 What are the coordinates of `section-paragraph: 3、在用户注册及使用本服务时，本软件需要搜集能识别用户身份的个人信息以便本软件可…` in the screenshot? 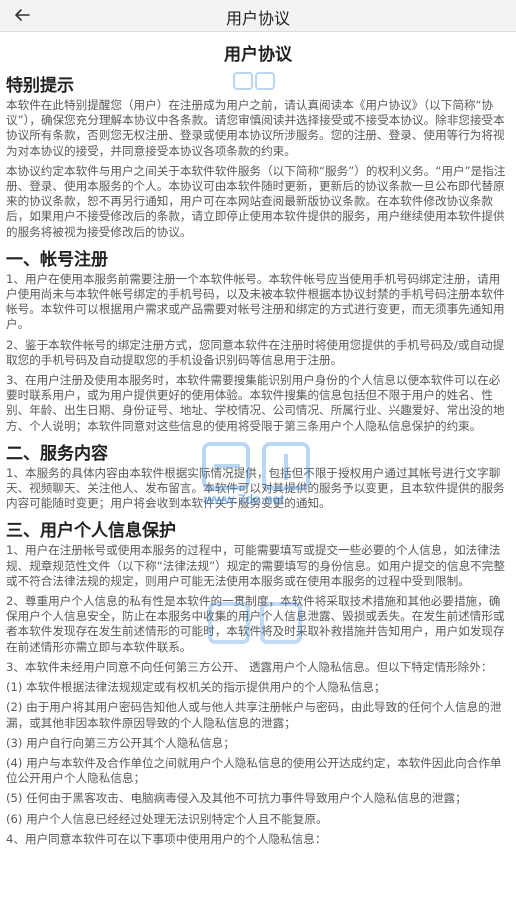 It's located at (255, 403).